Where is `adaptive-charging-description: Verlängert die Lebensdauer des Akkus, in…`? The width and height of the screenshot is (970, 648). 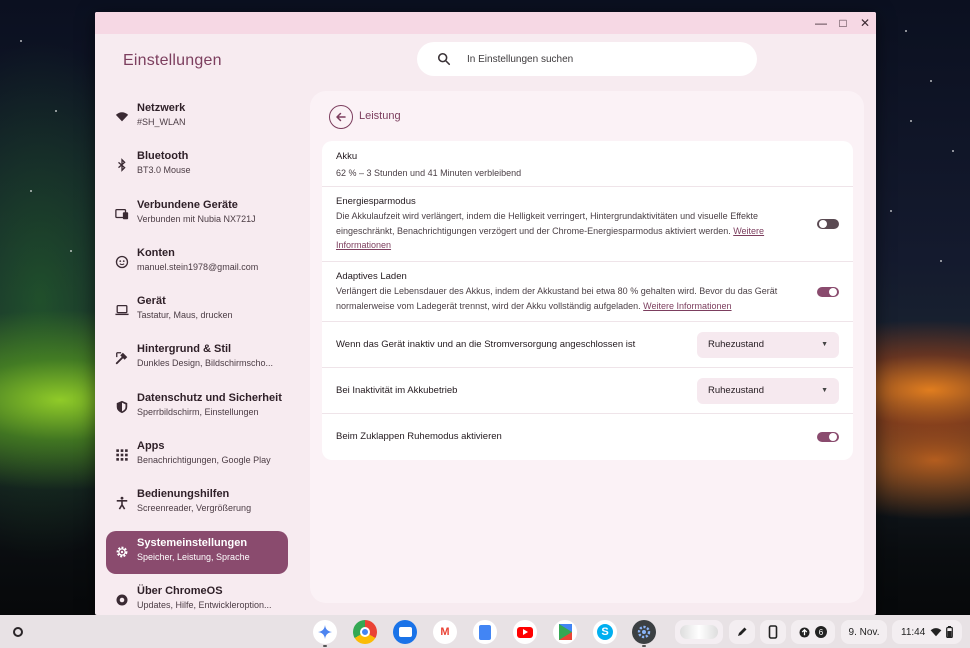
adaptive-charging-description: Verlängert die Lebensdauer des Akkus, in… is located at coordinates (564, 298).